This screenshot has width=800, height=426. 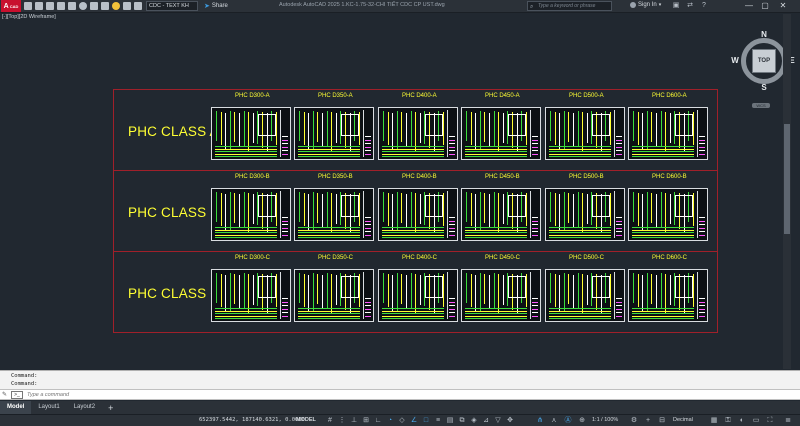 What do you see at coordinates (648, 421) in the screenshot?
I see `annotation-plus-icon: +` at bounding box center [648, 421].